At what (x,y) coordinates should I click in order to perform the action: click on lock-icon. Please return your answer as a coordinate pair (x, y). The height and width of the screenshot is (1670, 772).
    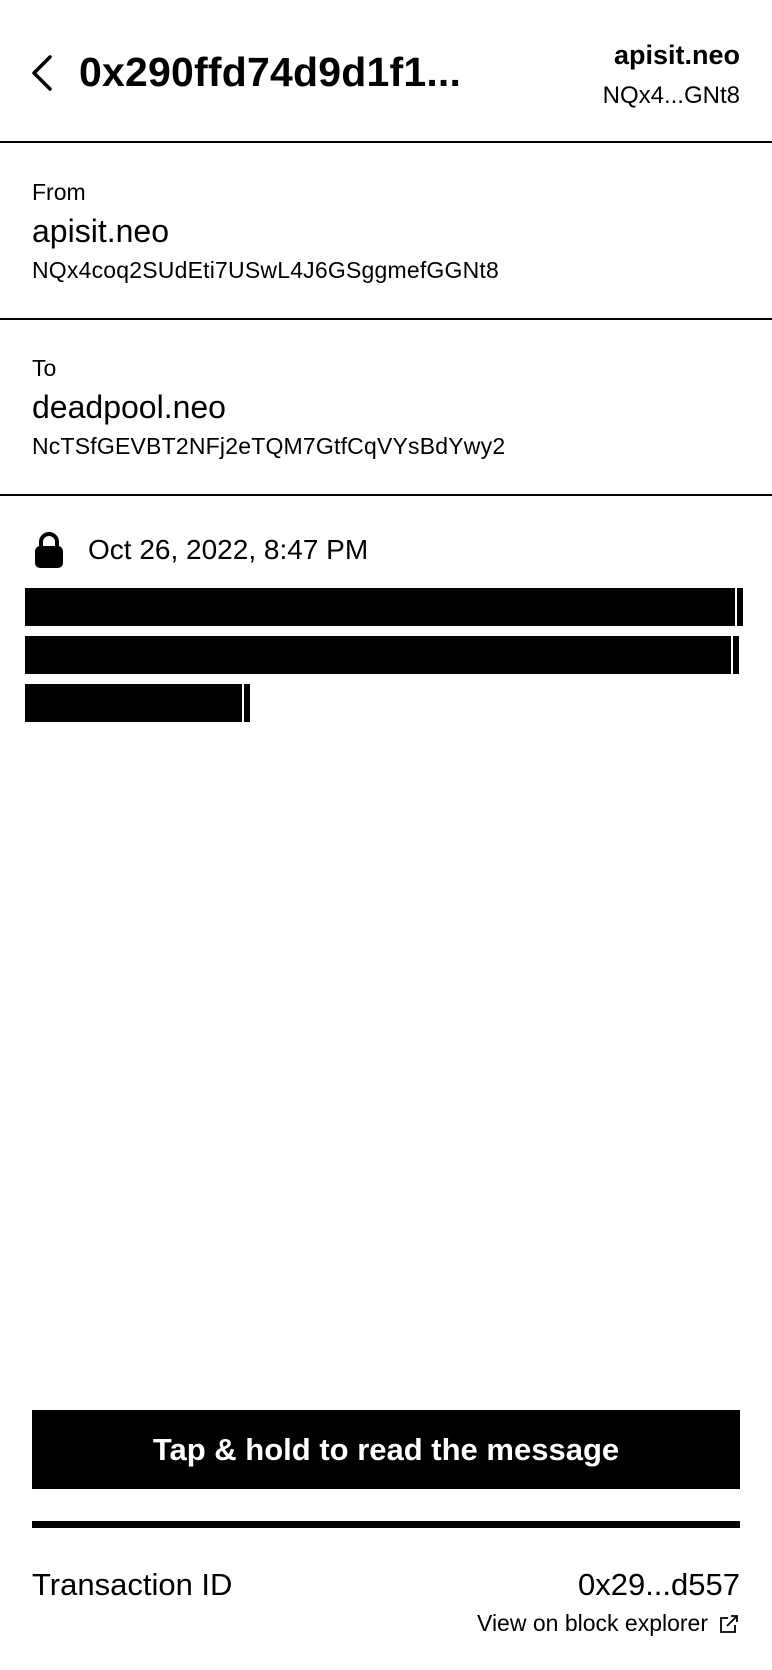
    Looking at the image, I should click on (49, 550).